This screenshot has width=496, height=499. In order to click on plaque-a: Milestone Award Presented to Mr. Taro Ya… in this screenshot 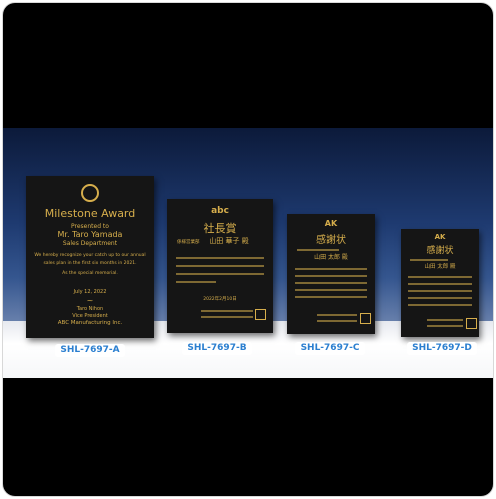, I will do `click(90, 257)`.